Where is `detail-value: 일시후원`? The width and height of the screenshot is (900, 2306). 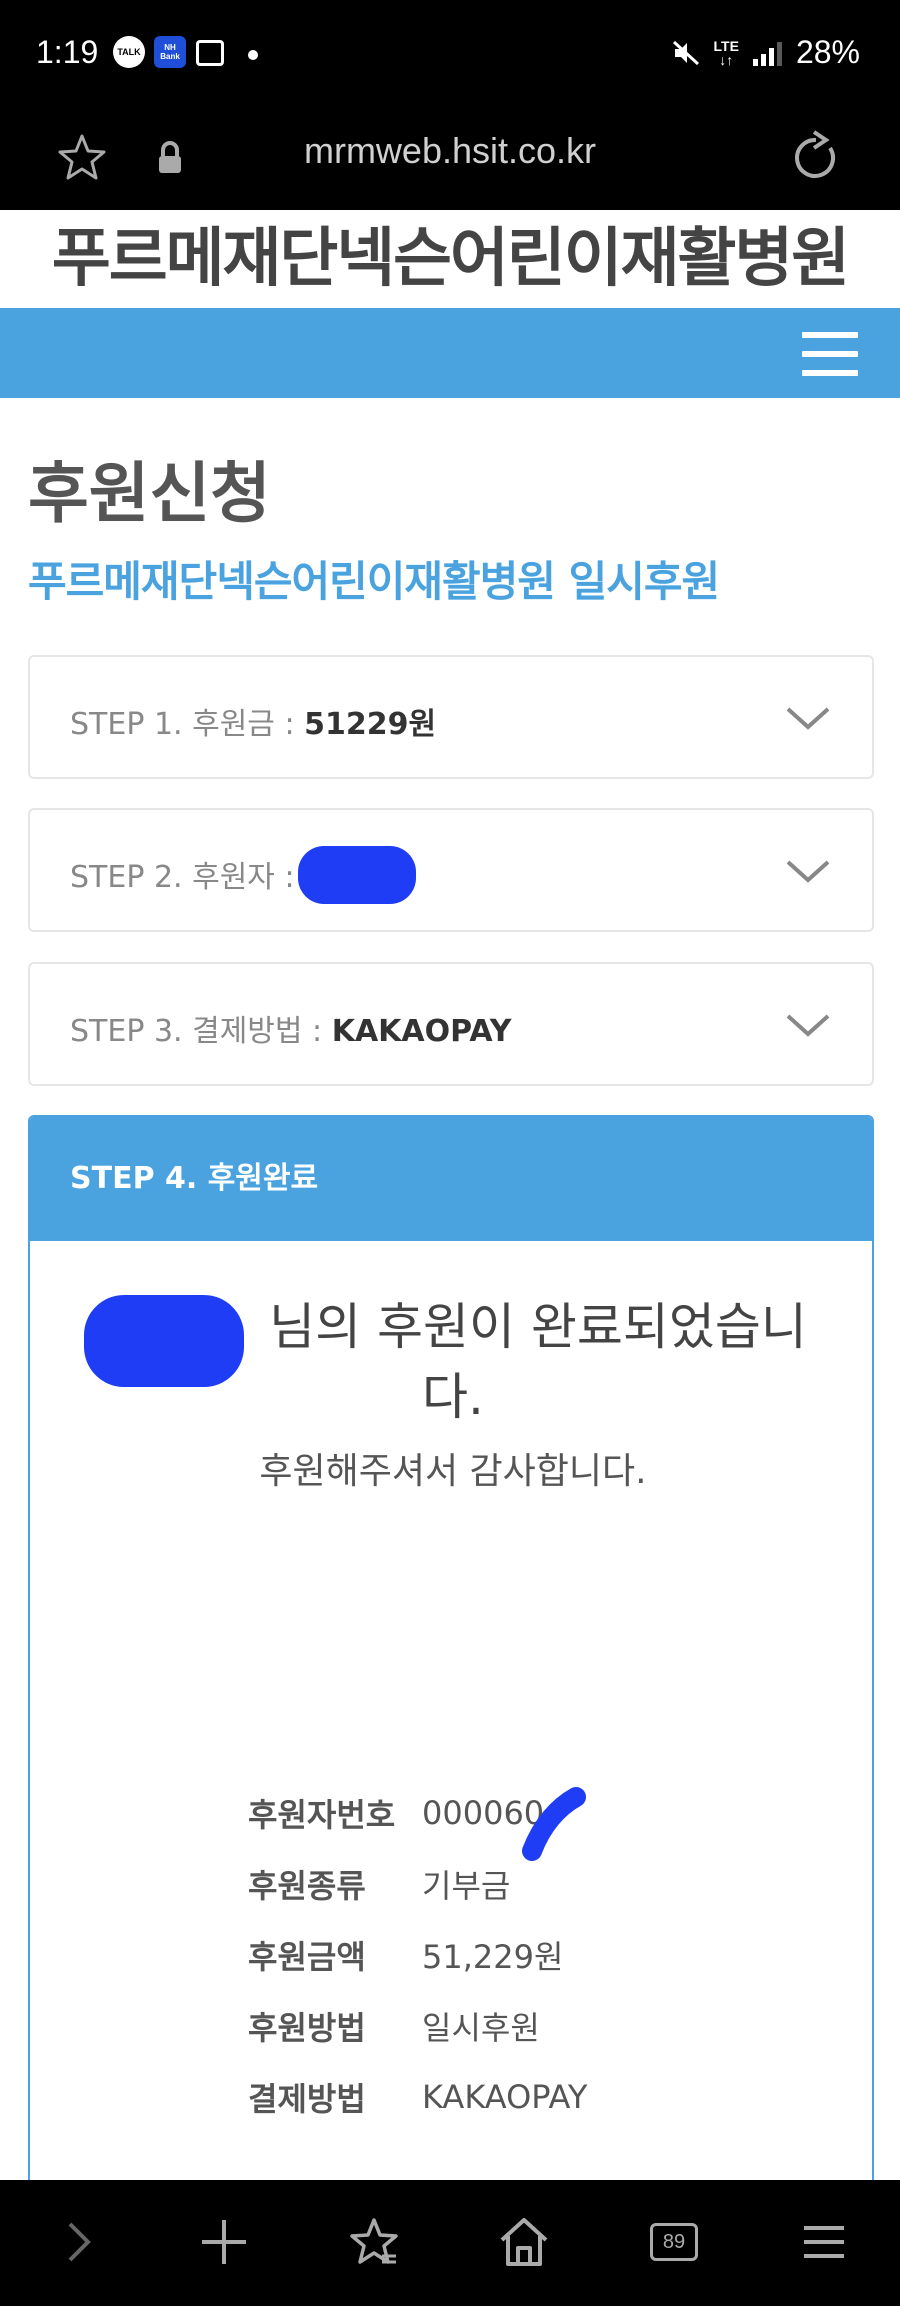 detail-value: 일시후원 is located at coordinates (481, 2027).